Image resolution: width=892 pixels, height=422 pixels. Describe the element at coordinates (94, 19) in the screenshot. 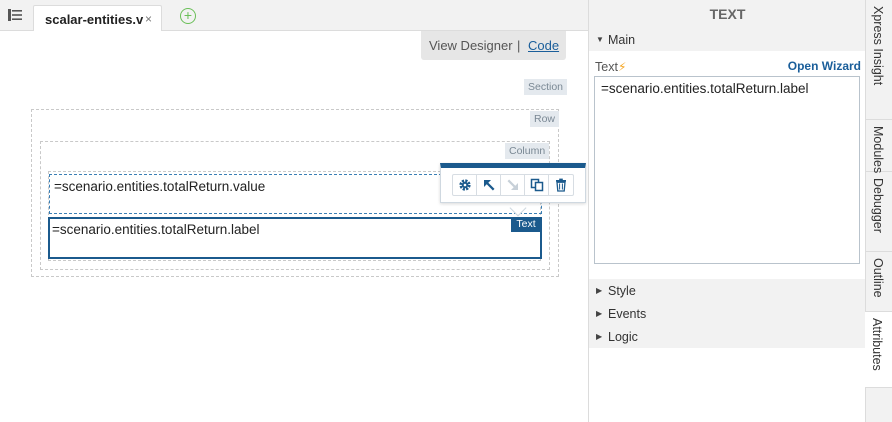

I see `tab-title: scalar-entities.v` at that location.